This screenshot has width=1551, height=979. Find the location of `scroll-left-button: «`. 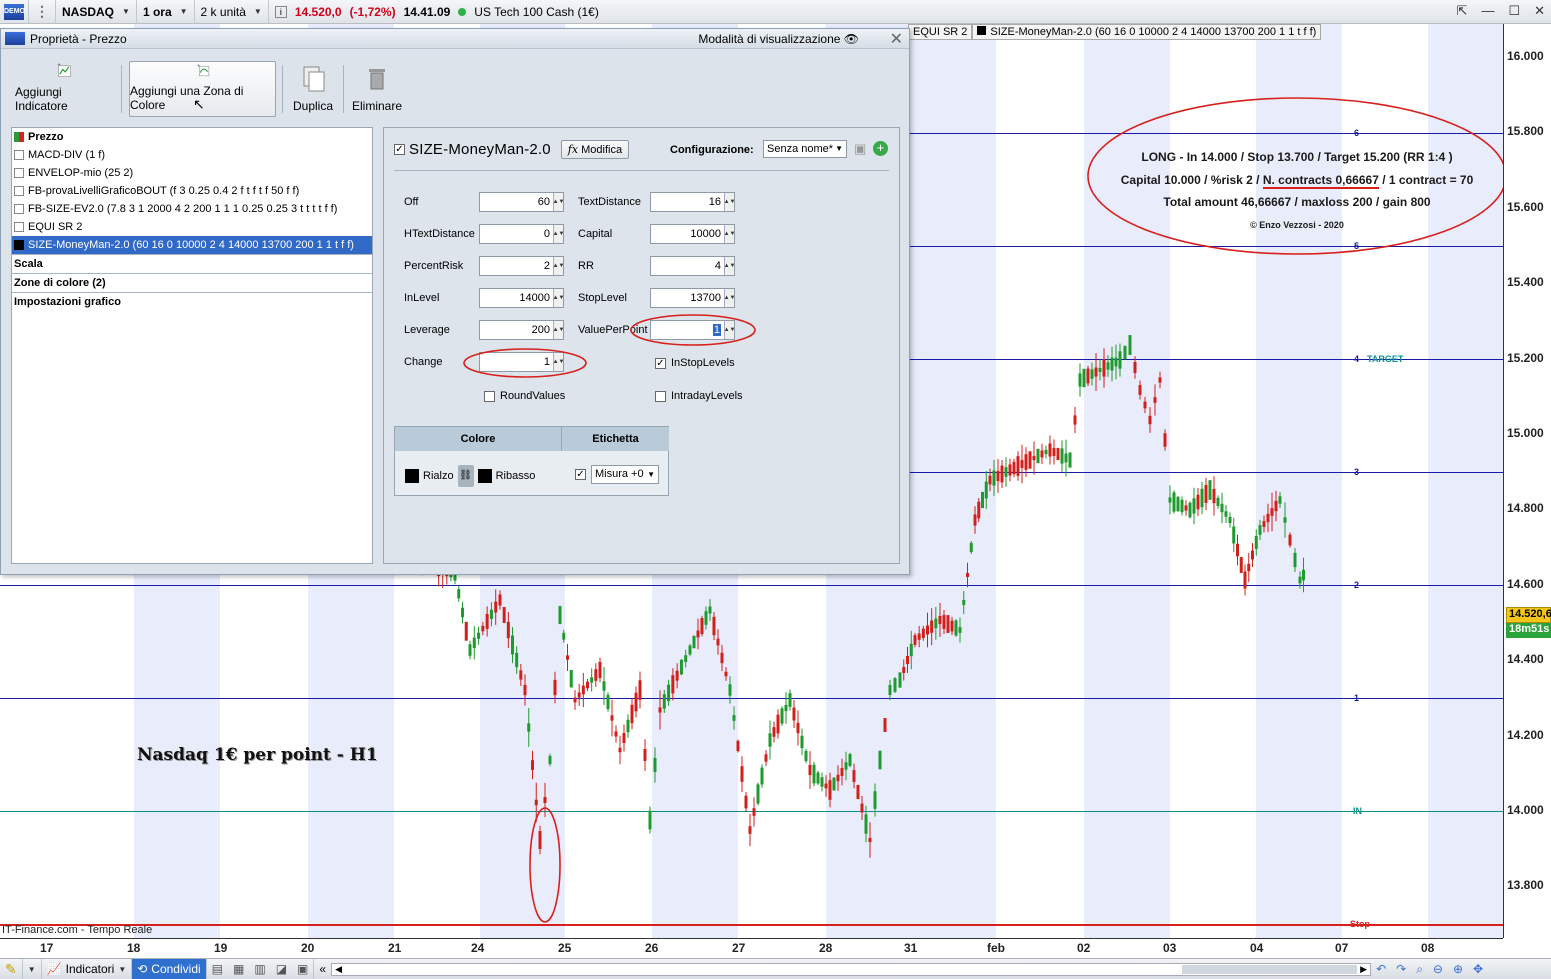

scroll-left-button: « is located at coordinates (322, 969).